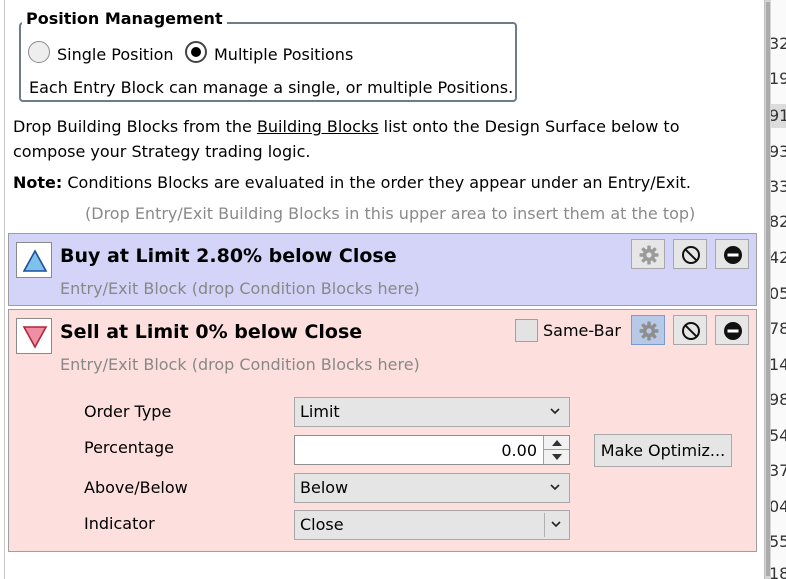 The width and height of the screenshot is (786, 579). What do you see at coordinates (432, 488) in the screenshot?
I see `above-below-select: Below` at bounding box center [432, 488].